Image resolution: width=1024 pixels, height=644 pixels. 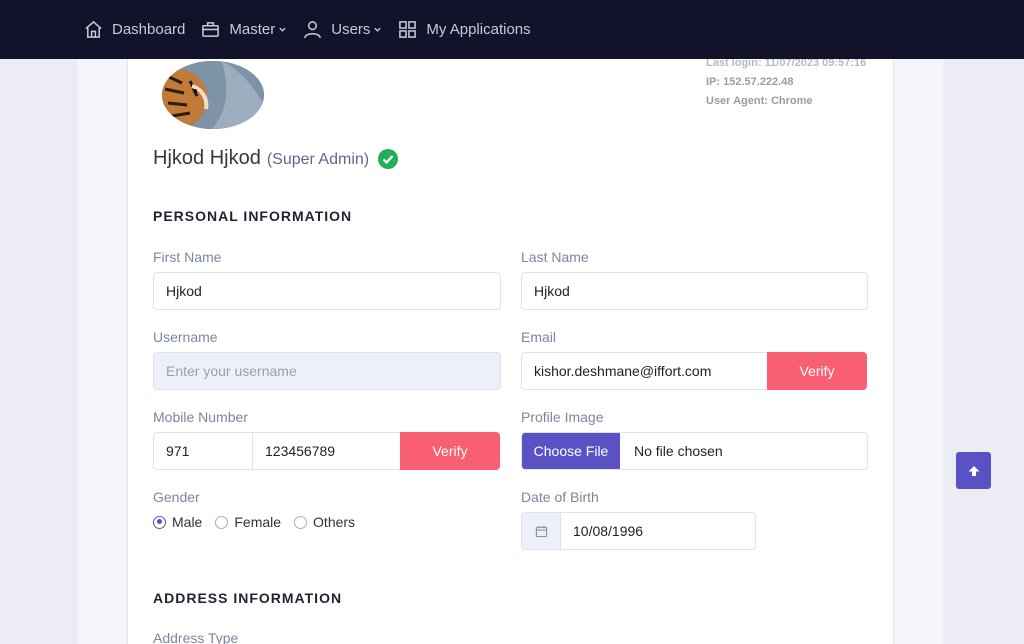 What do you see at coordinates (388, 158) in the screenshot?
I see `verified-check-icon` at bounding box center [388, 158].